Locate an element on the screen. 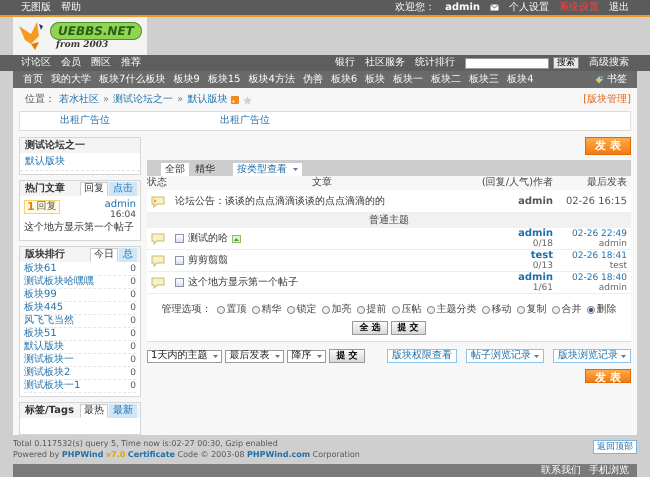 The width and height of the screenshot is (650, 477). announcement-link: 论坛公告：谈谈的点点滴滴谈谈的点点滴滴的的 is located at coordinates (322, 202).